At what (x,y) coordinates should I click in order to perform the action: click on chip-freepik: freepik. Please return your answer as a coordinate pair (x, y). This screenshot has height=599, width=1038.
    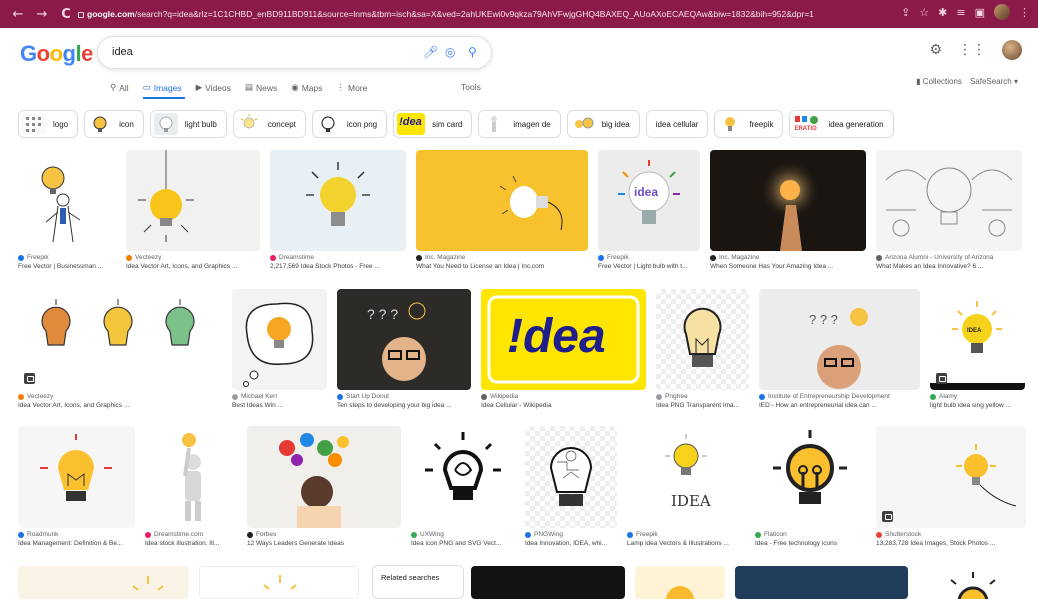
    Looking at the image, I should click on (749, 124).